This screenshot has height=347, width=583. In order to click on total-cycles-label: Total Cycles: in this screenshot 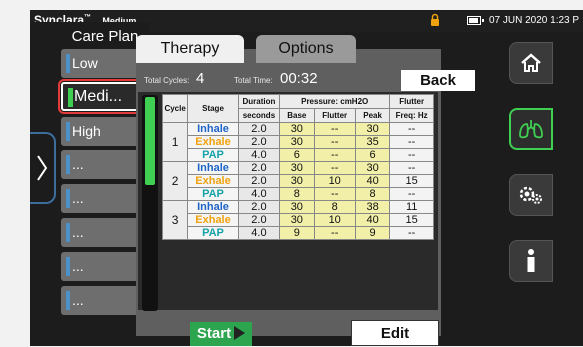, I will do `click(167, 80)`.